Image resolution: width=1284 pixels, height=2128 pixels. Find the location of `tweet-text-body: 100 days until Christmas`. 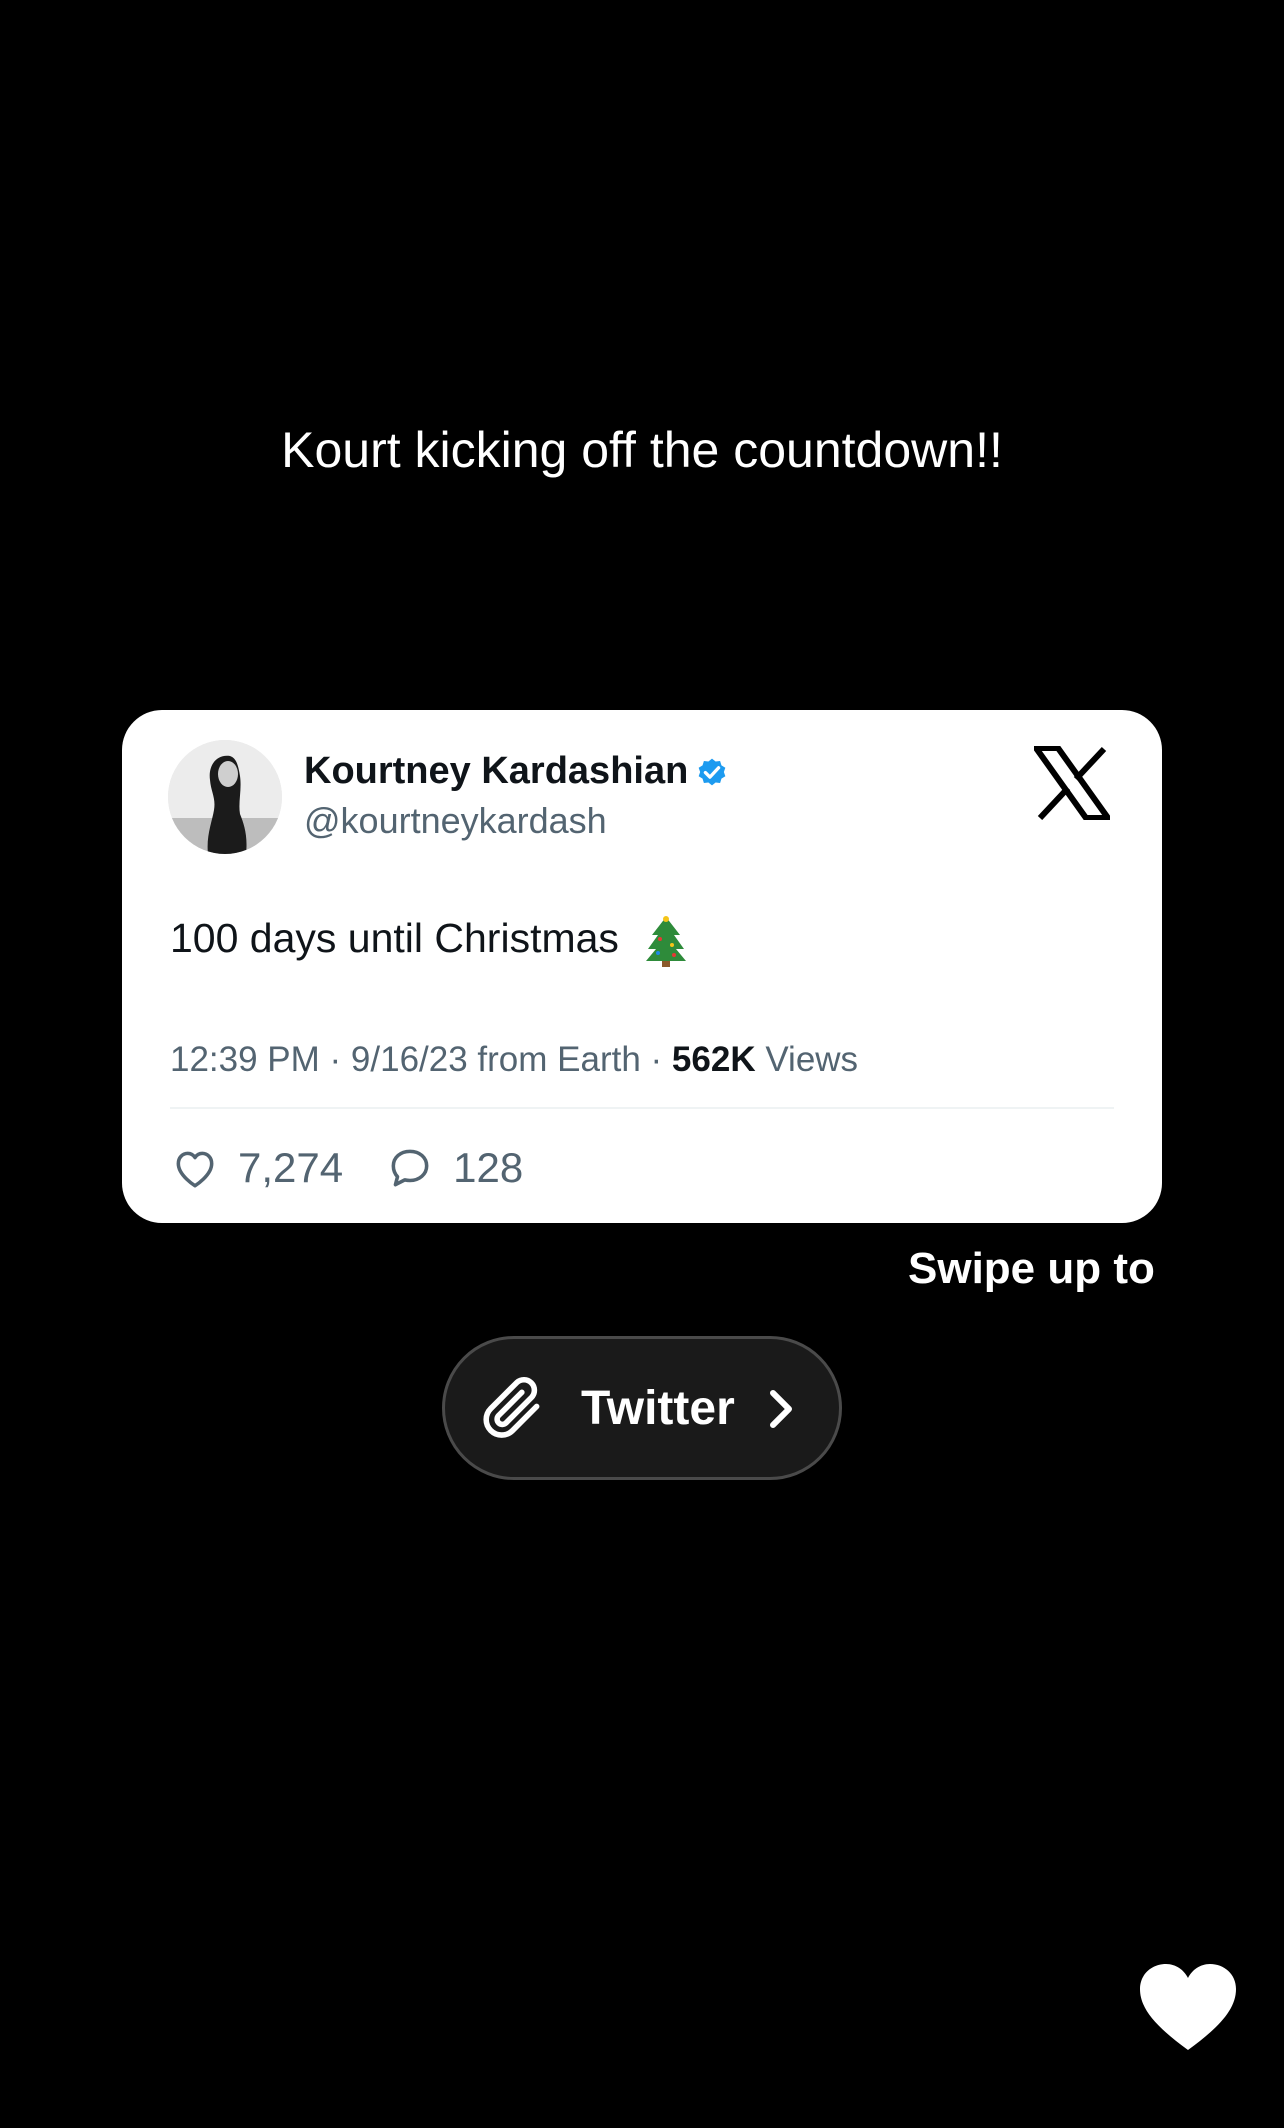

tweet-text-body: 100 days until Christmas is located at coordinates (394, 938).